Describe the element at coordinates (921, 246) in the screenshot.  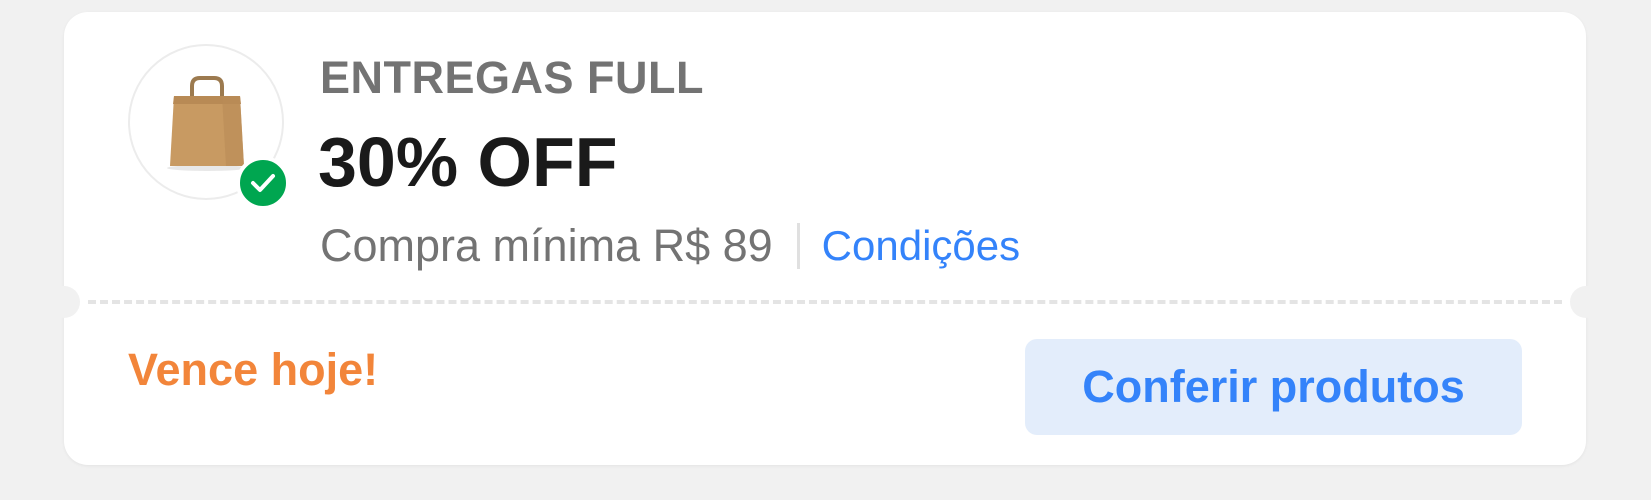
I see `conditions-link: Condições` at that location.